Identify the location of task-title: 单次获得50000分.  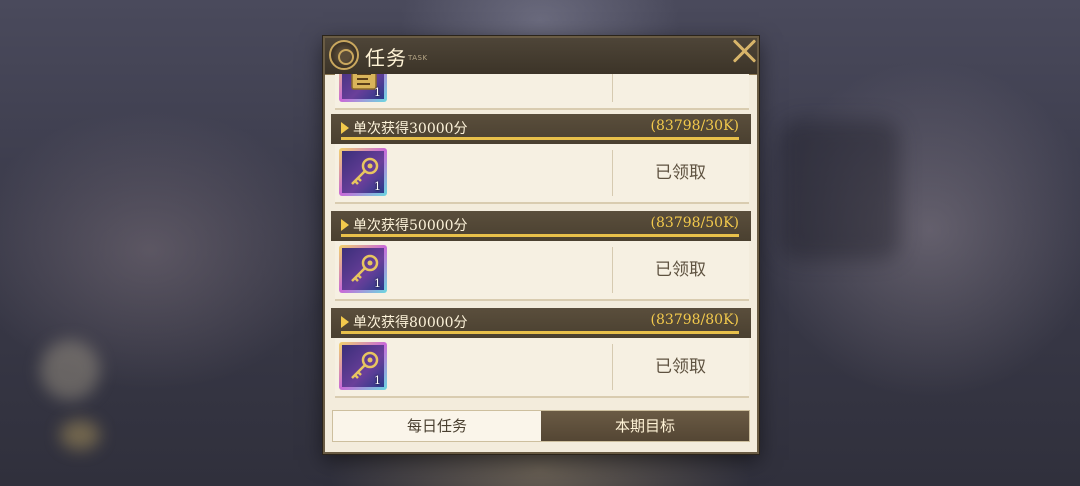
(410, 226).